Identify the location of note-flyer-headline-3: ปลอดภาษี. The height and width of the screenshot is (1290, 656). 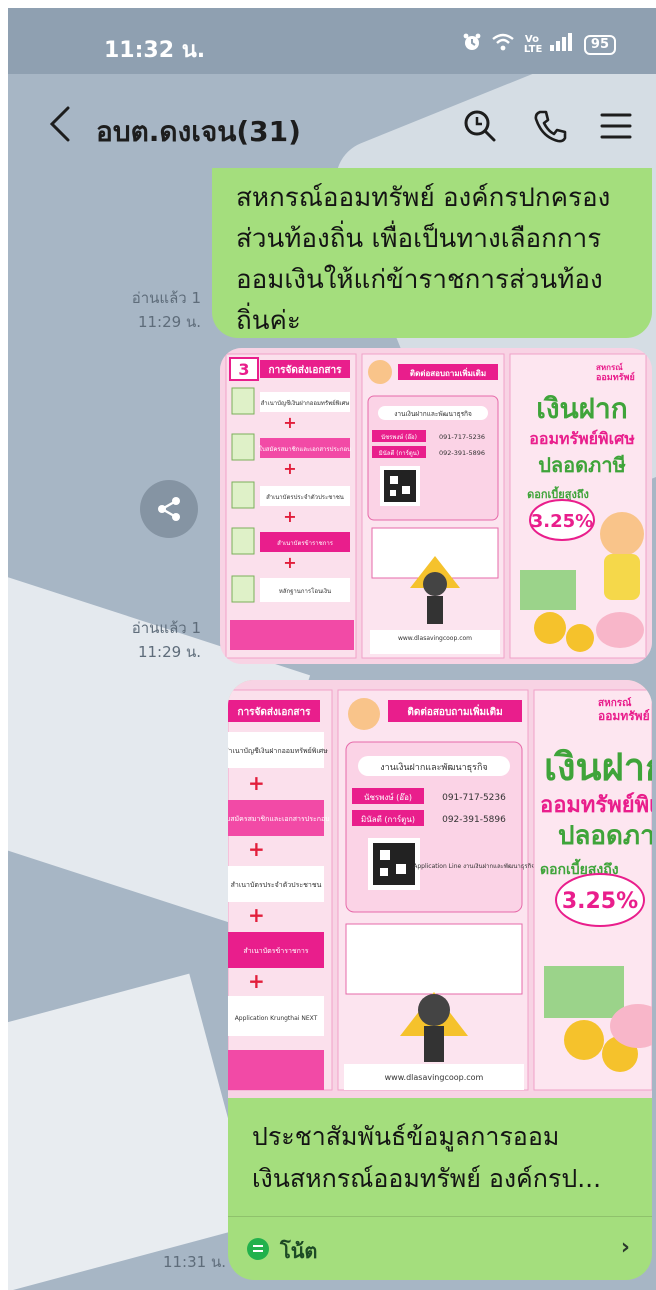
(605, 836).